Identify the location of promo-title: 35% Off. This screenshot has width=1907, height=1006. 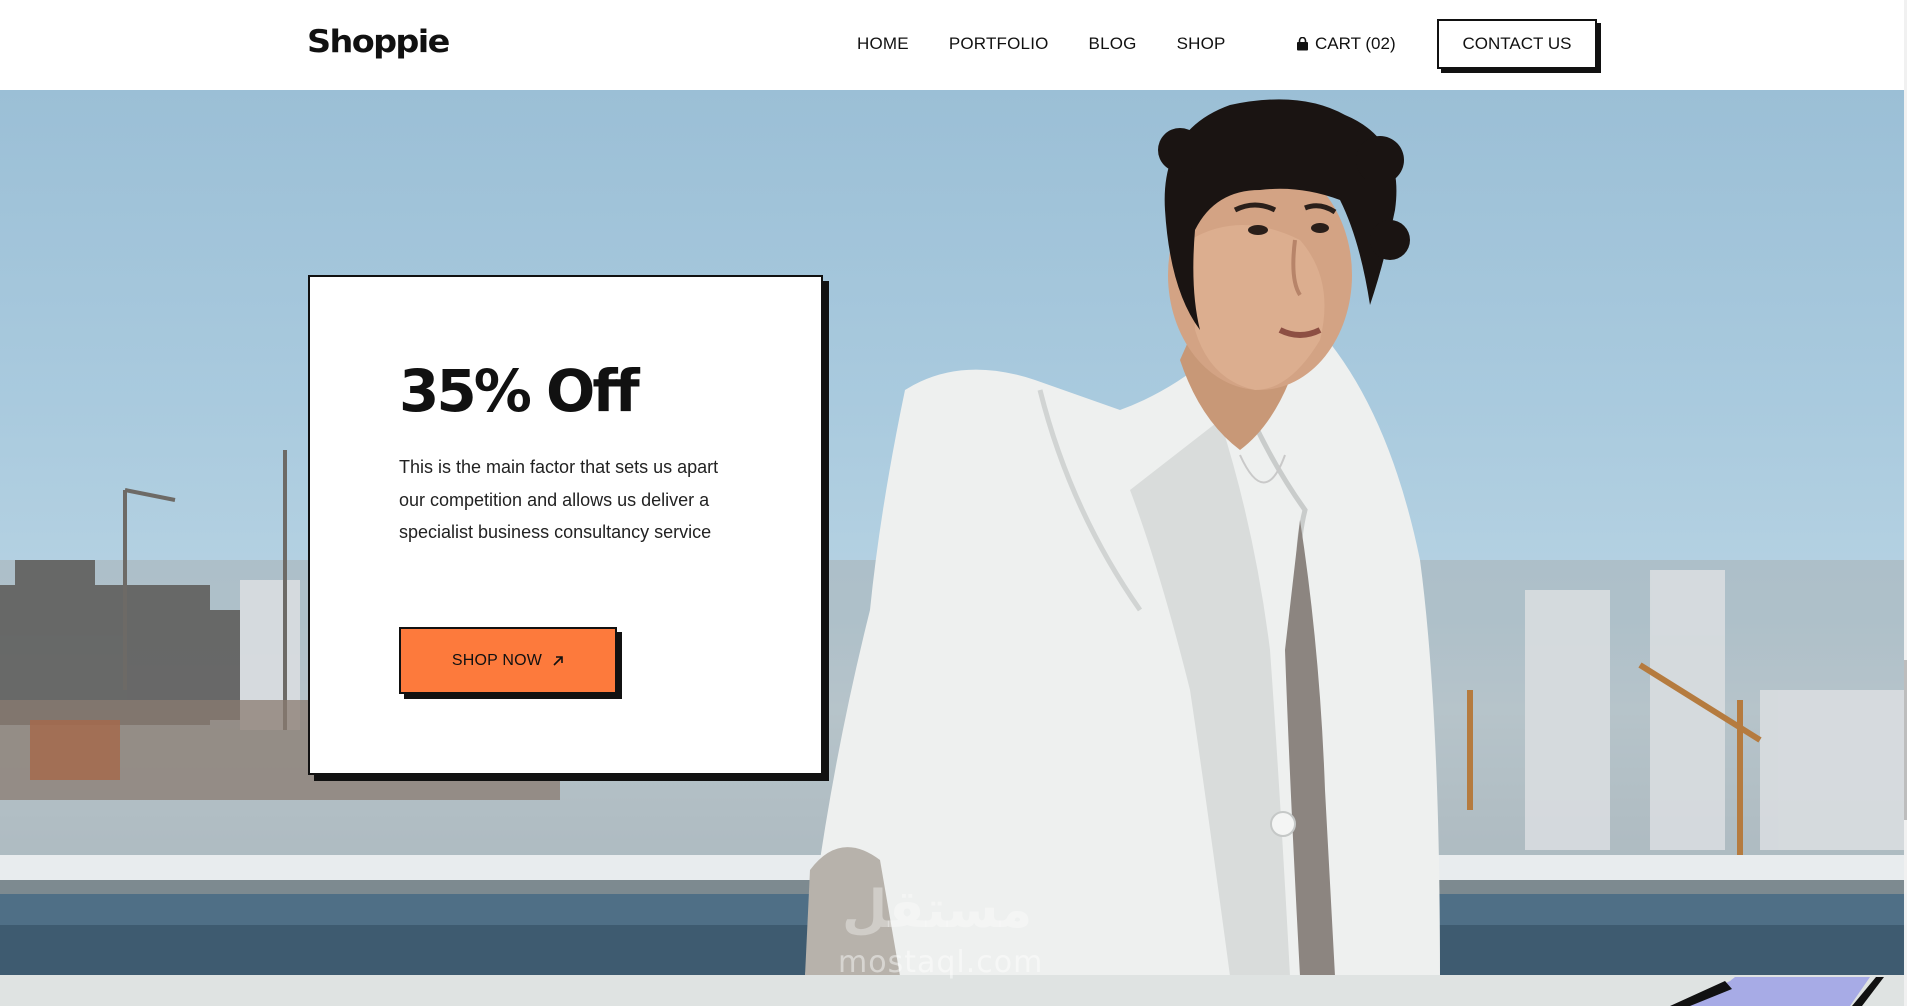
(519, 391).